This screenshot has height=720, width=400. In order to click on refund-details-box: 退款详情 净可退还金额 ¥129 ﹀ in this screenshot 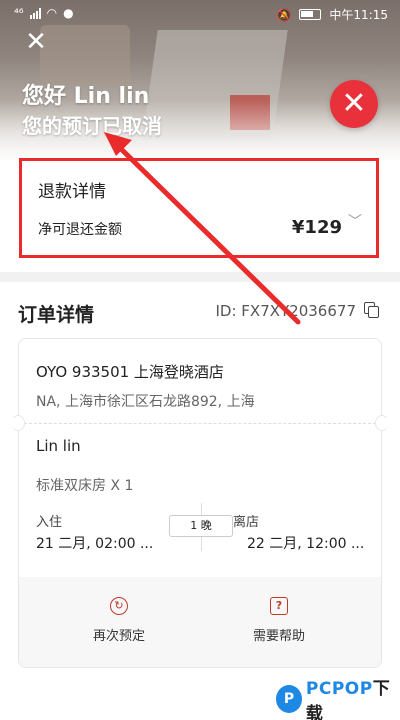, I will do `click(199, 208)`.